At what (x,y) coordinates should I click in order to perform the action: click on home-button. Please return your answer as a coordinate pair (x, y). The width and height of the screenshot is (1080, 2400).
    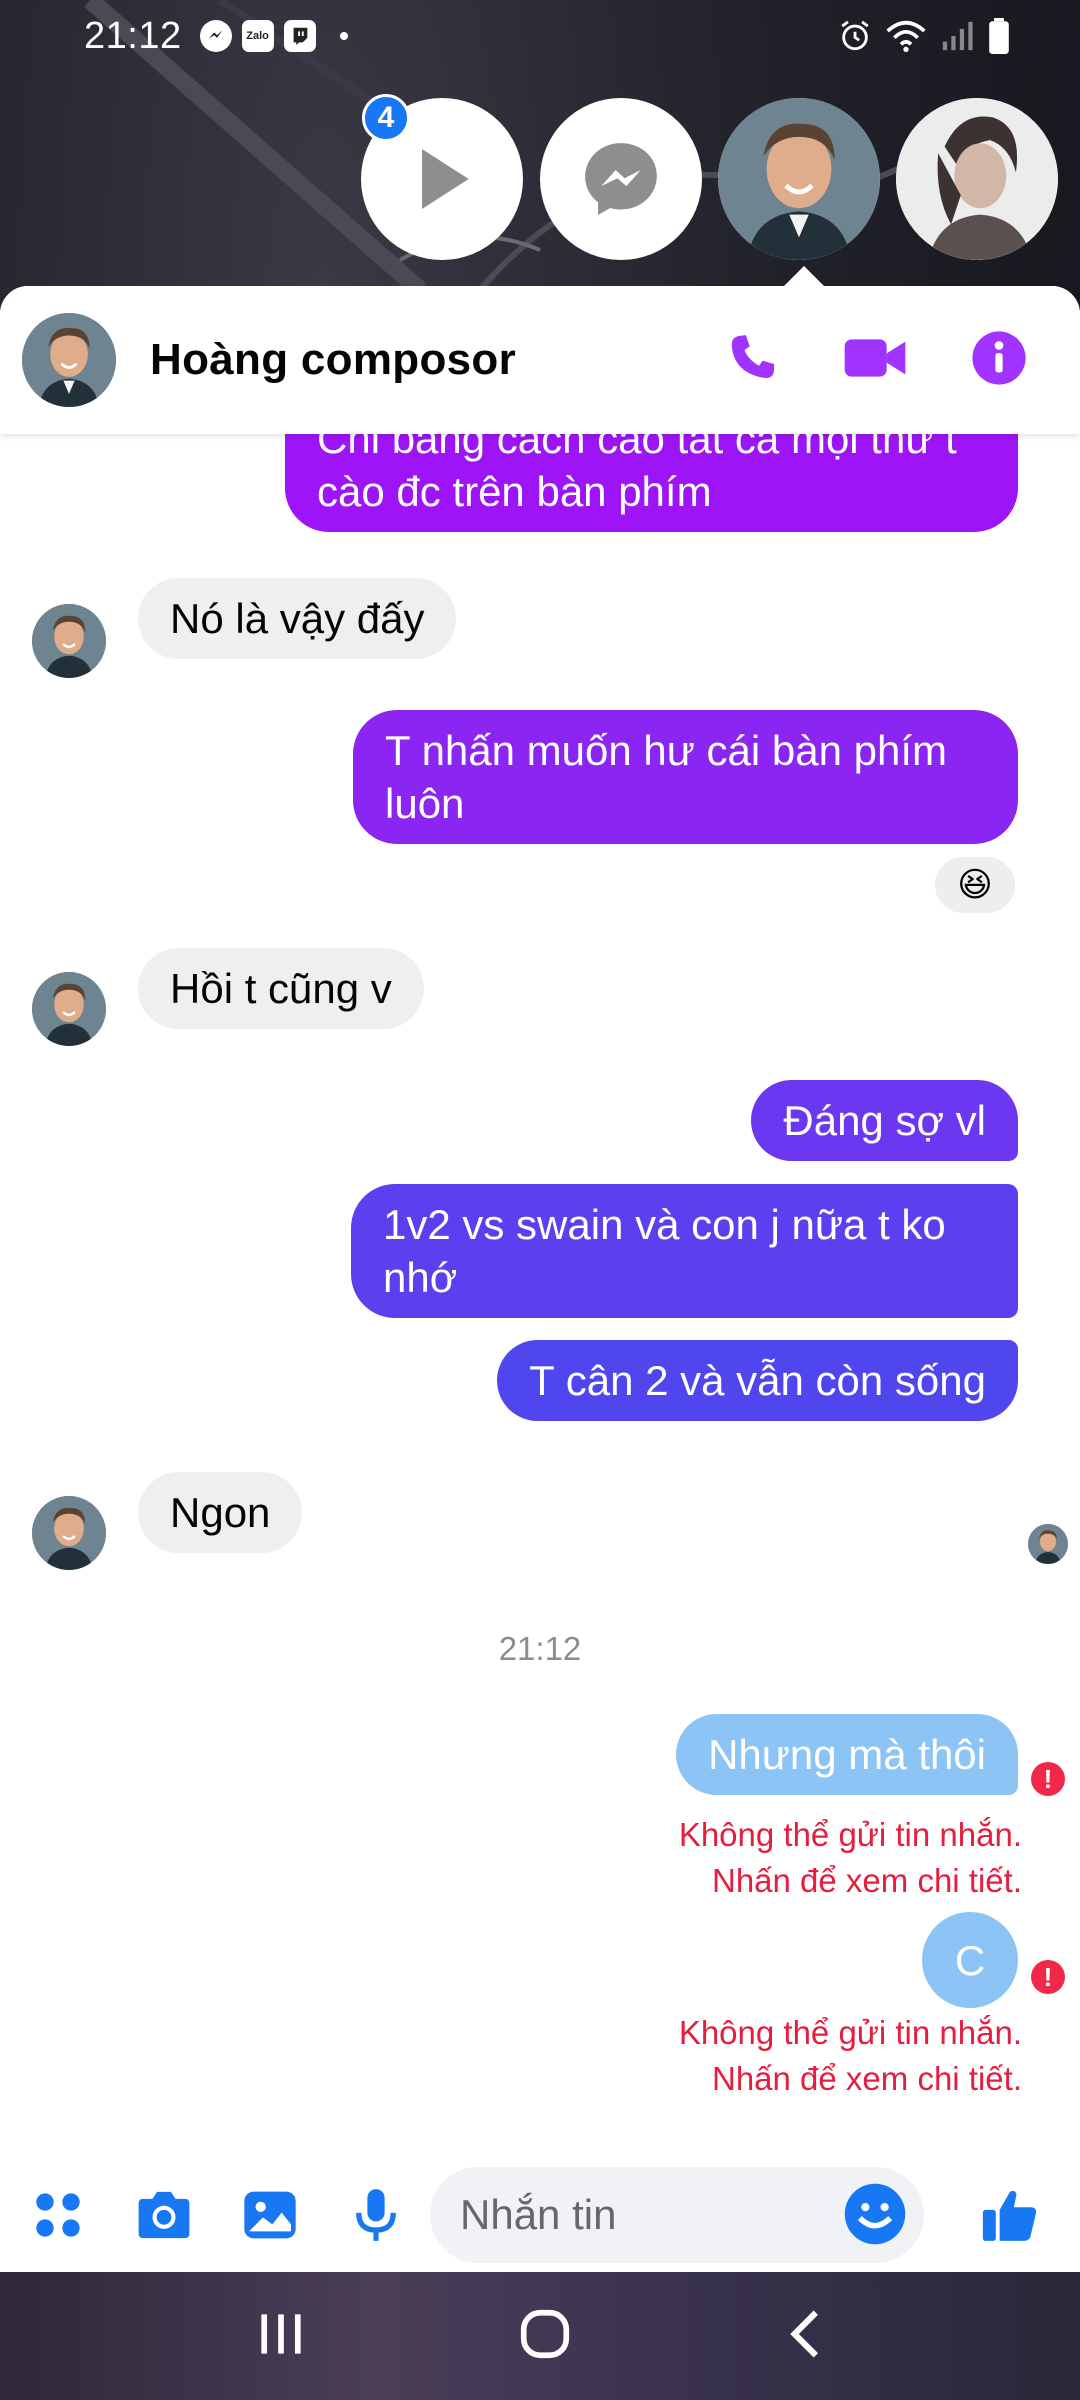
    Looking at the image, I should click on (545, 2336).